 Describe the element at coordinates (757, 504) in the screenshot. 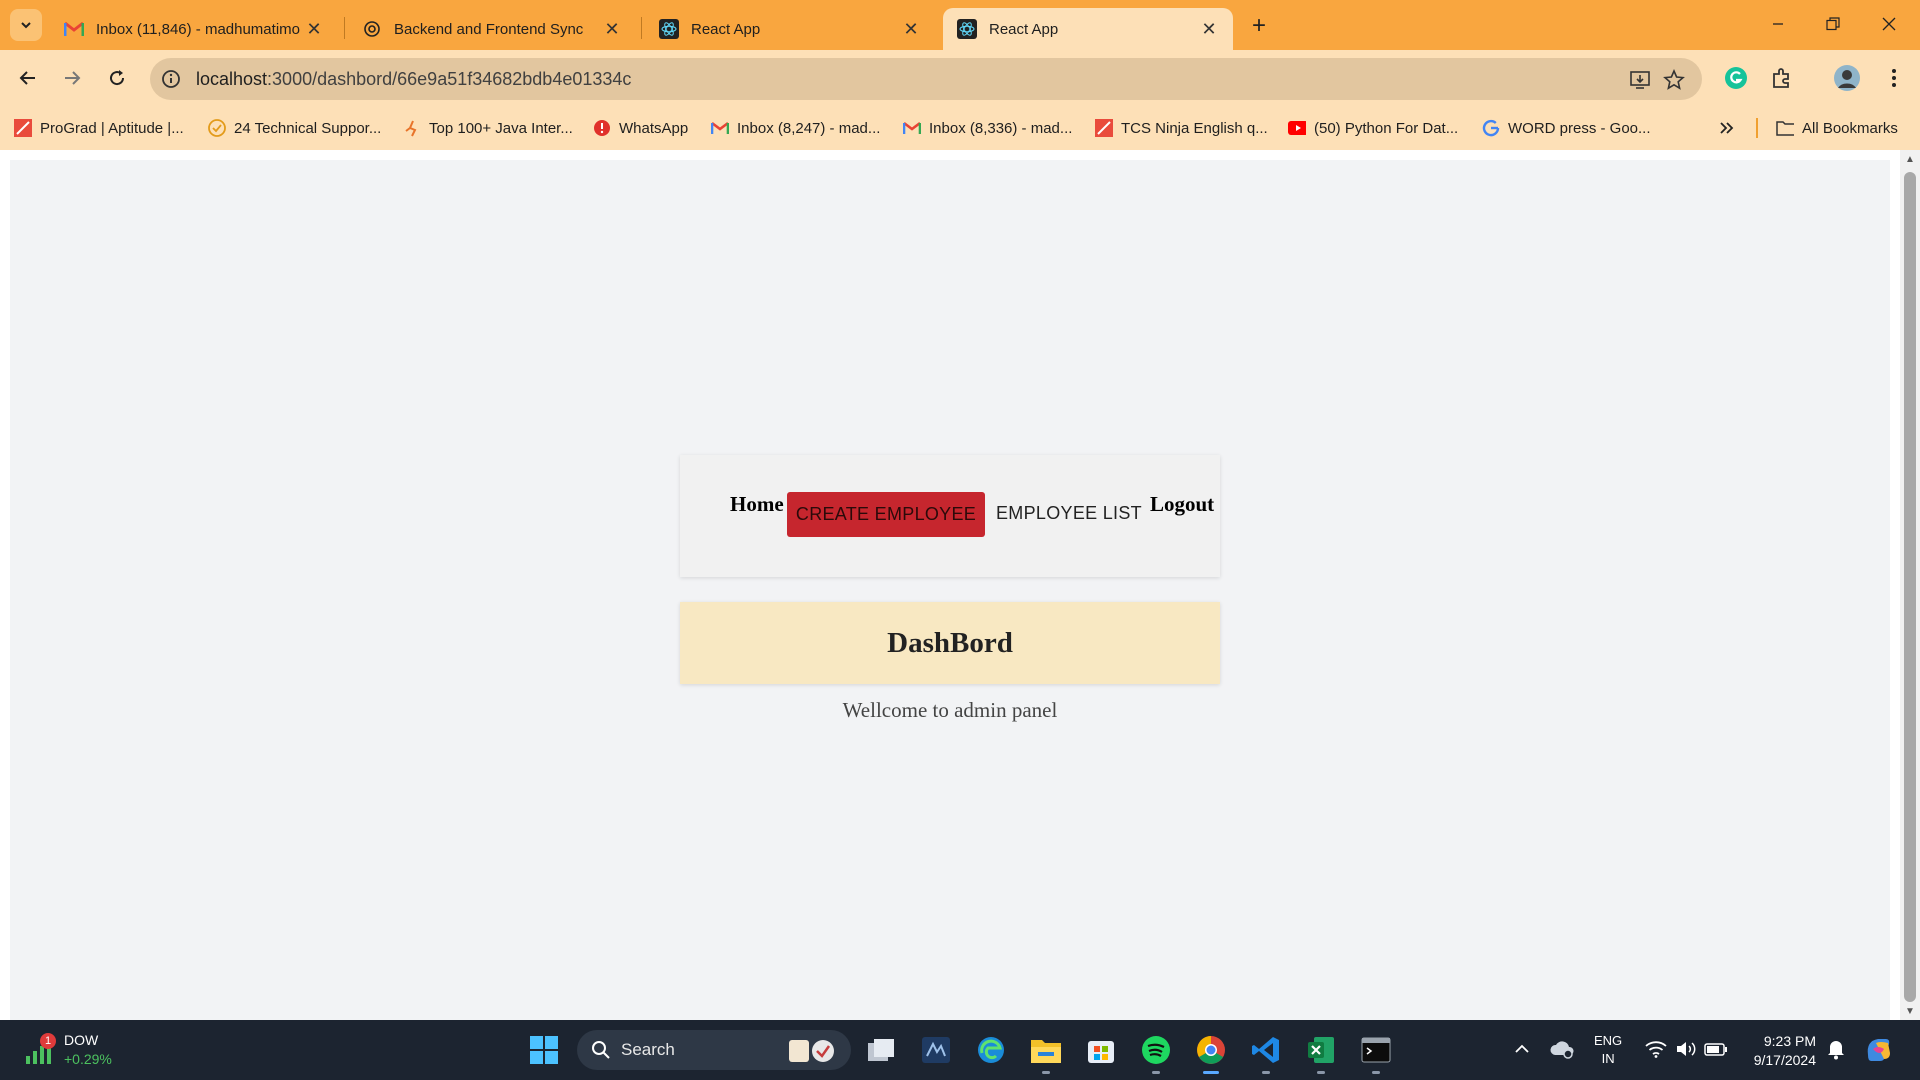

I see `nav-home-link: Home` at that location.